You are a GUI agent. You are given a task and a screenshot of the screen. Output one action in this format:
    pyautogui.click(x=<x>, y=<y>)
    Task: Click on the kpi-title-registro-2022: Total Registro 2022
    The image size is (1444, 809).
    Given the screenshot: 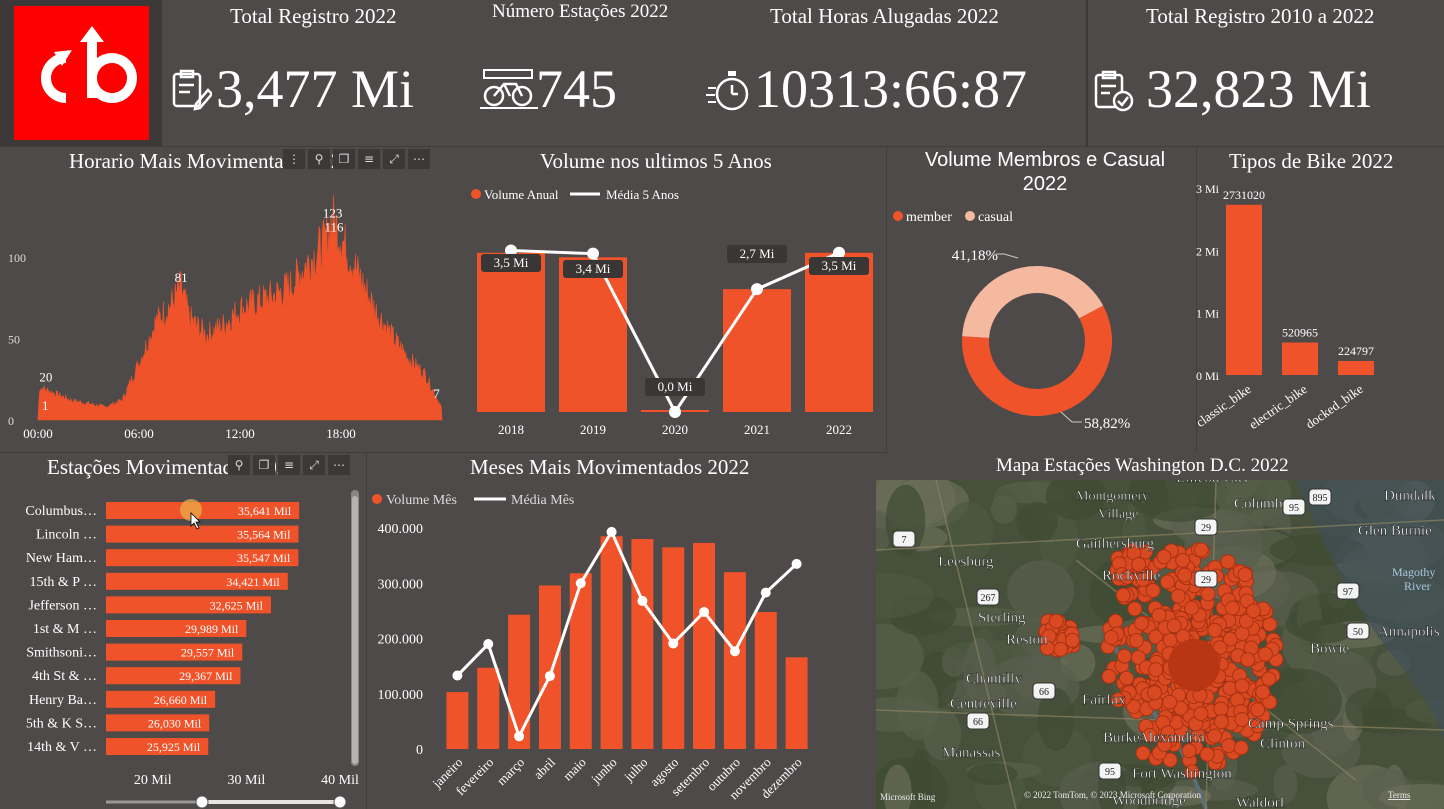 What is the action you would take?
    pyautogui.click(x=313, y=16)
    